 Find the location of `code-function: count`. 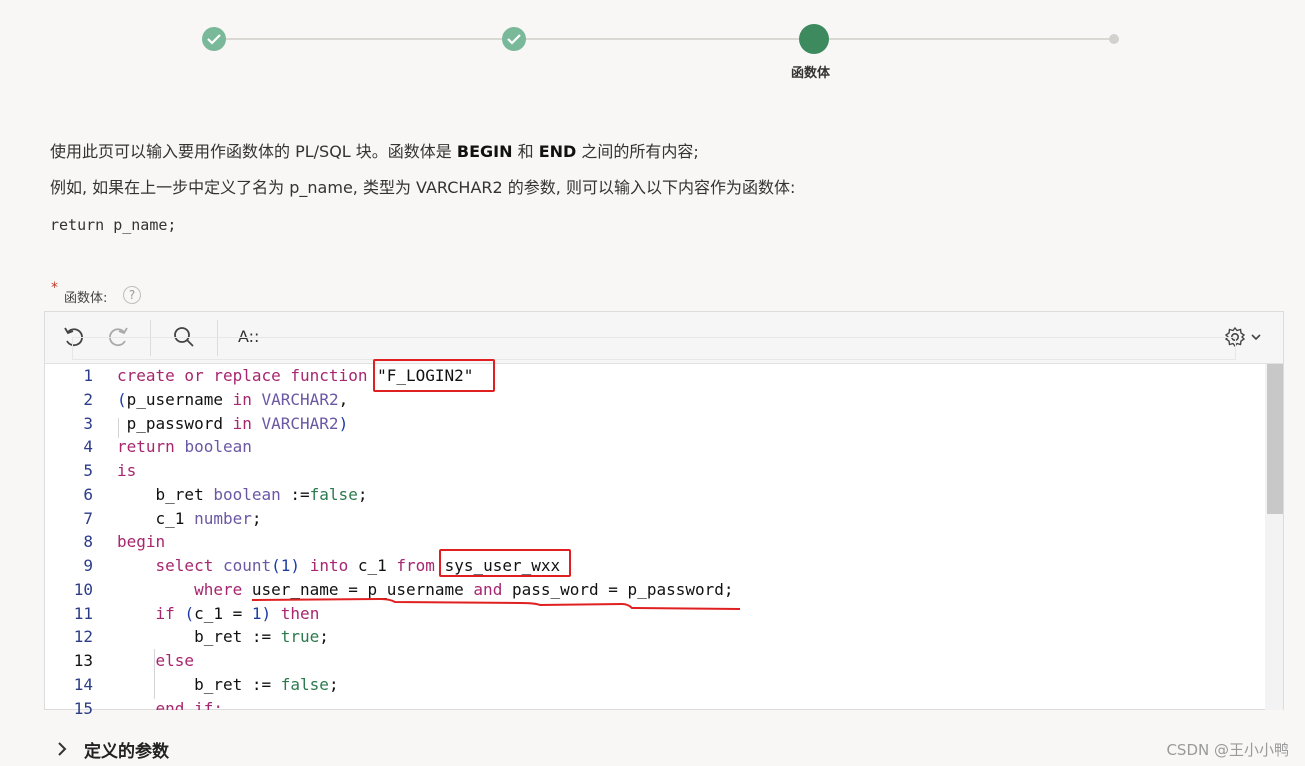

code-function: count is located at coordinates (247, 565).